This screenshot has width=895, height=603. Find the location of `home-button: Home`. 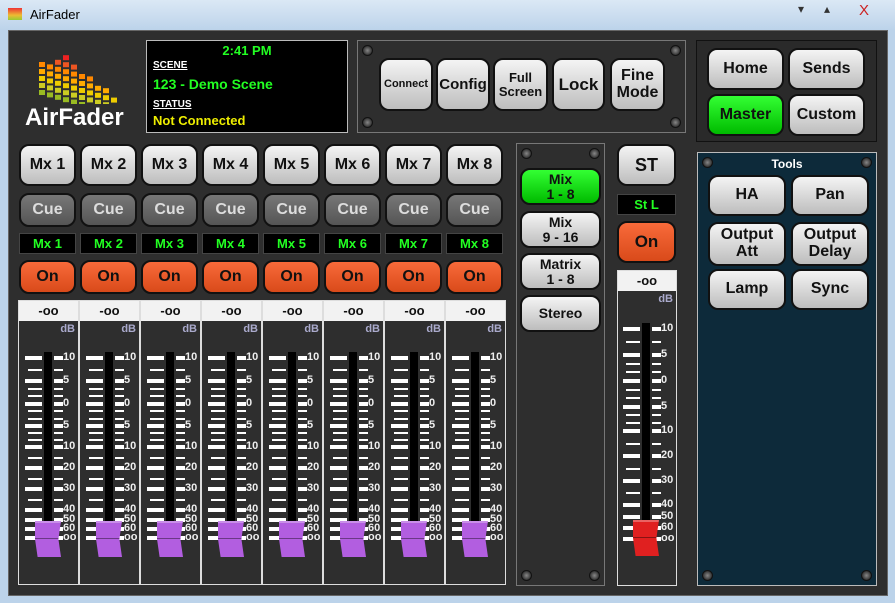

home-button: Home is located at coordinates (745, 69).